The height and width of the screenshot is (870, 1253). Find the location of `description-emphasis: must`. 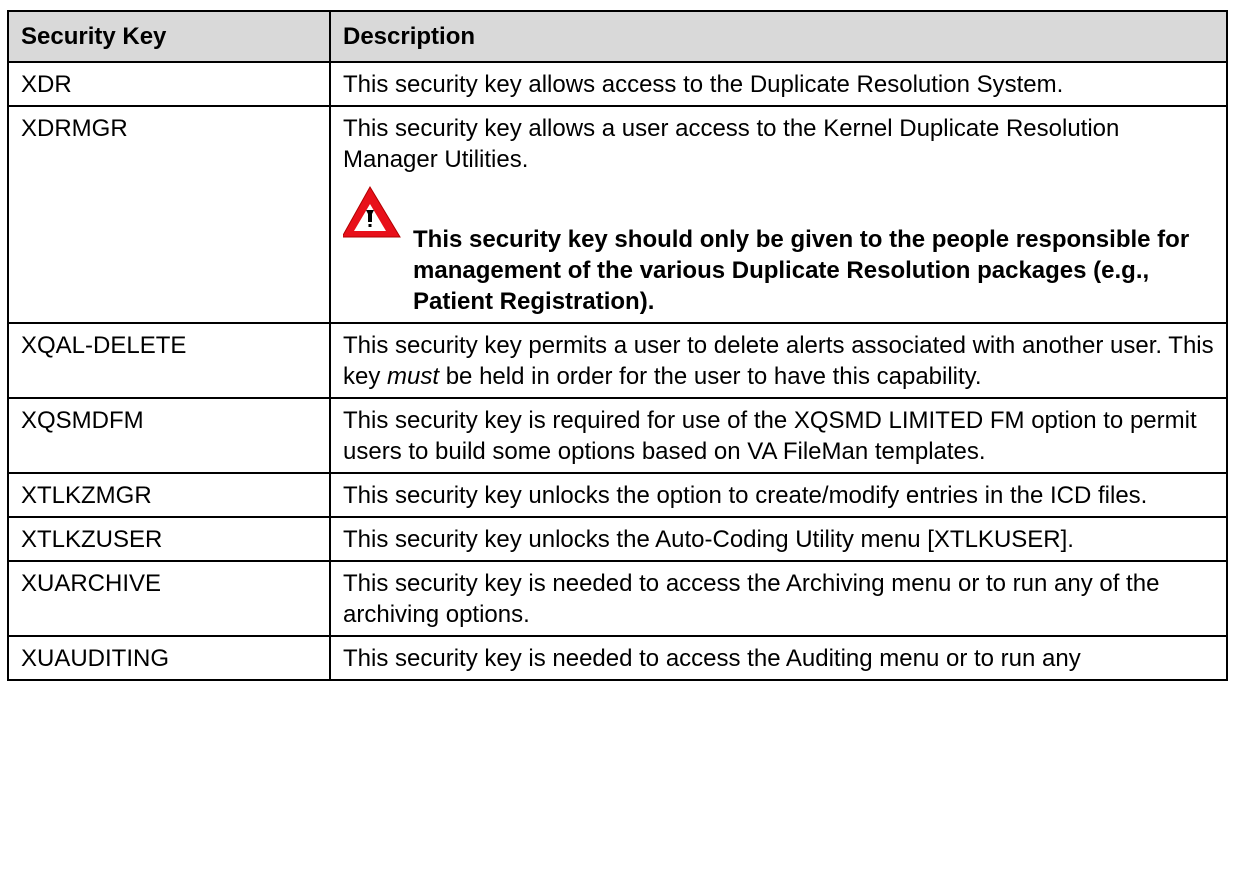

description-emphasis: must is located at coordinates (413, 376).